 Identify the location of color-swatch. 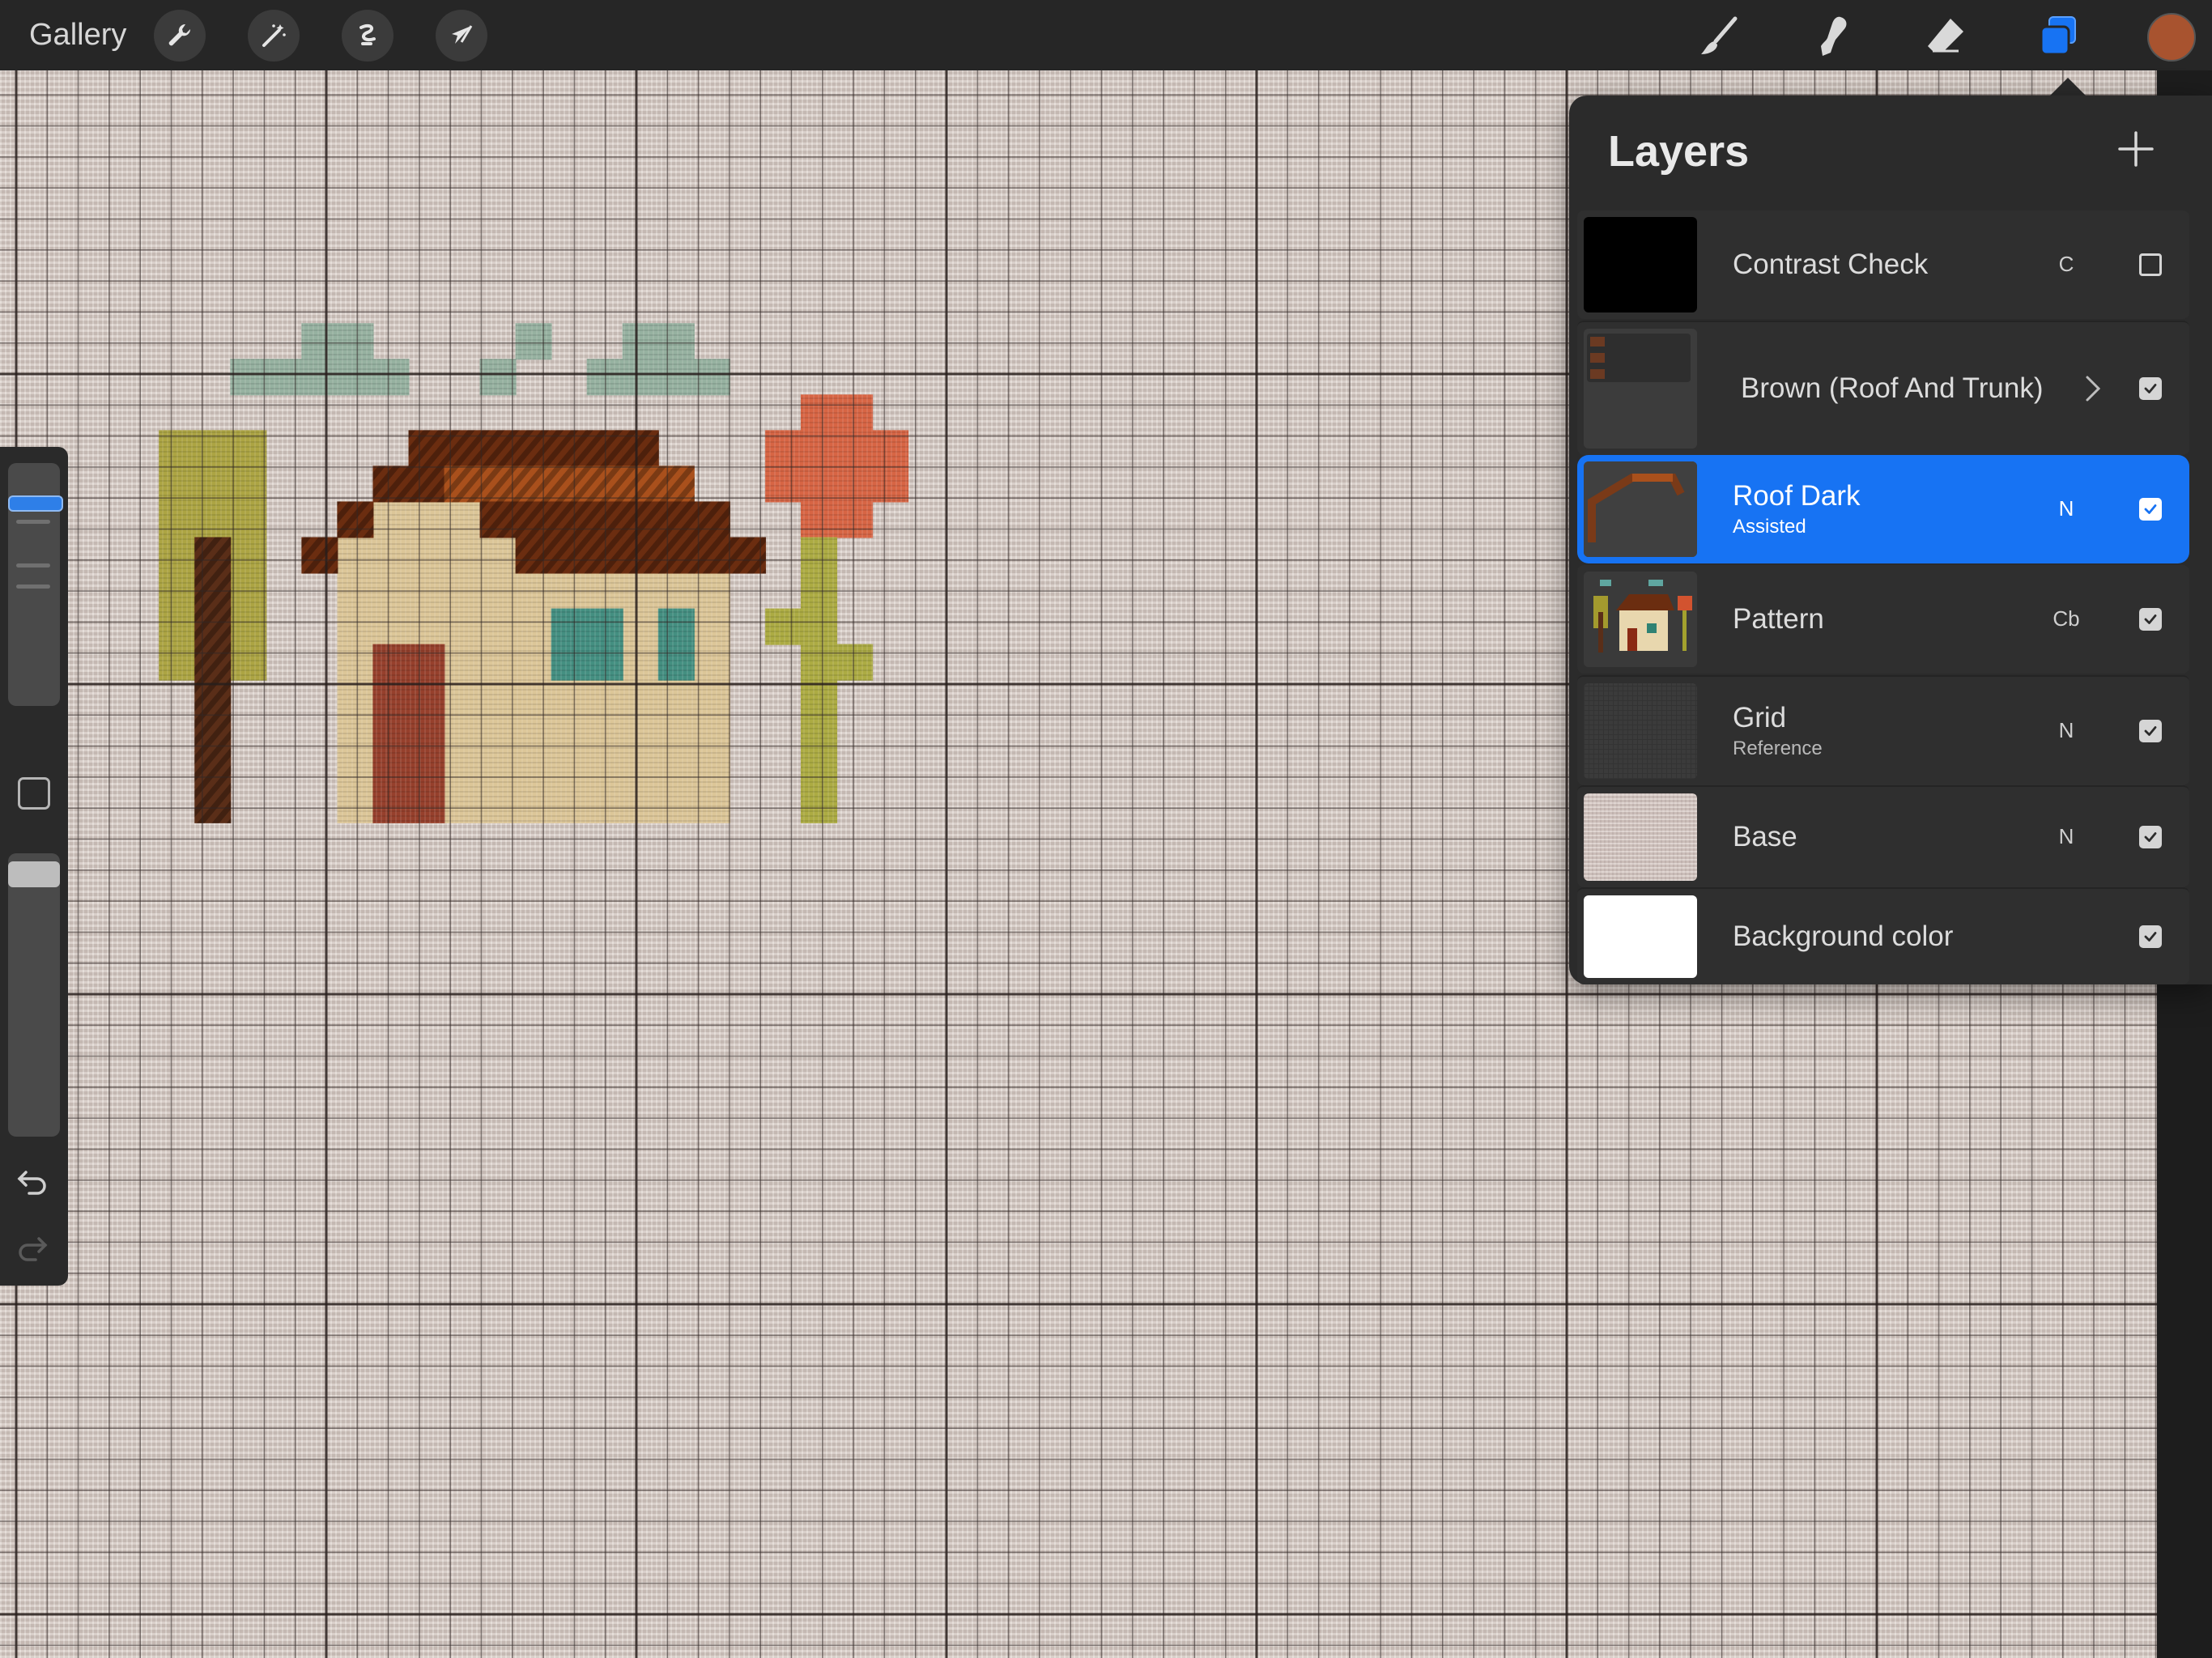
(2171, 37).